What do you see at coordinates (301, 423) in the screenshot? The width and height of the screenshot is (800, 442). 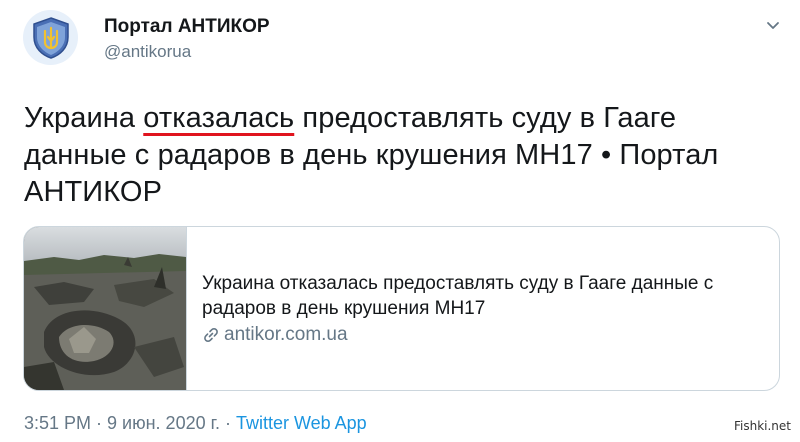 I see `source-app-link: Twitter Web App` at bounding box center [301, 423].